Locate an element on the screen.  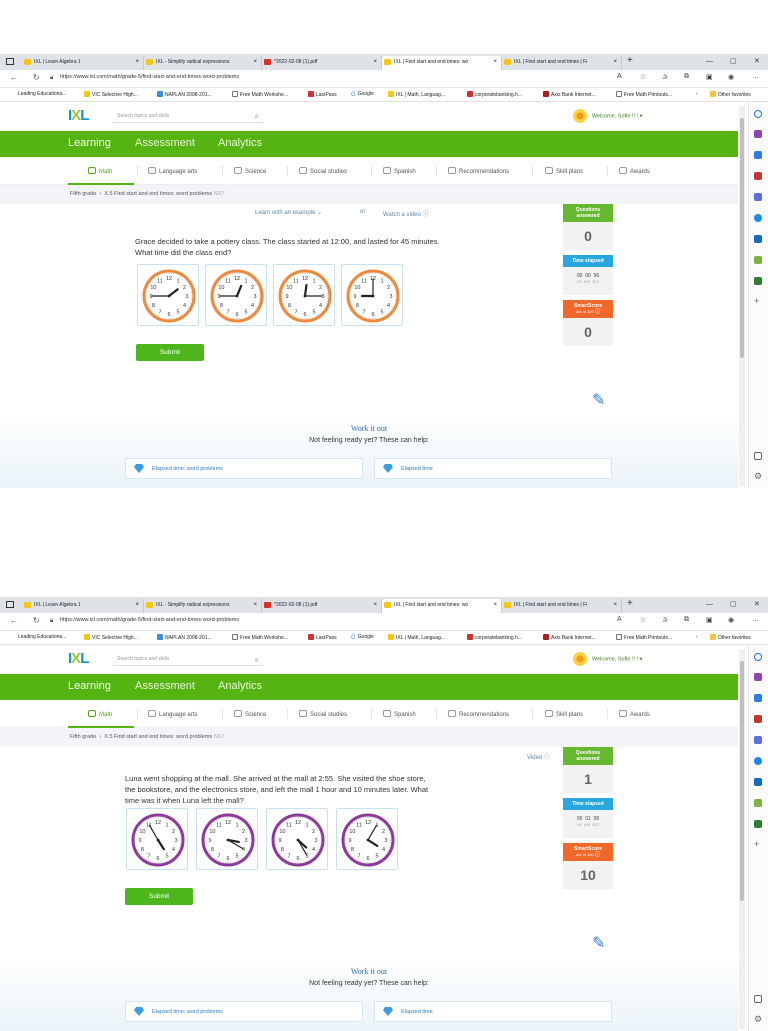
scratchpad-pencil-icon: ✎ is located at coordinates (598, 400).